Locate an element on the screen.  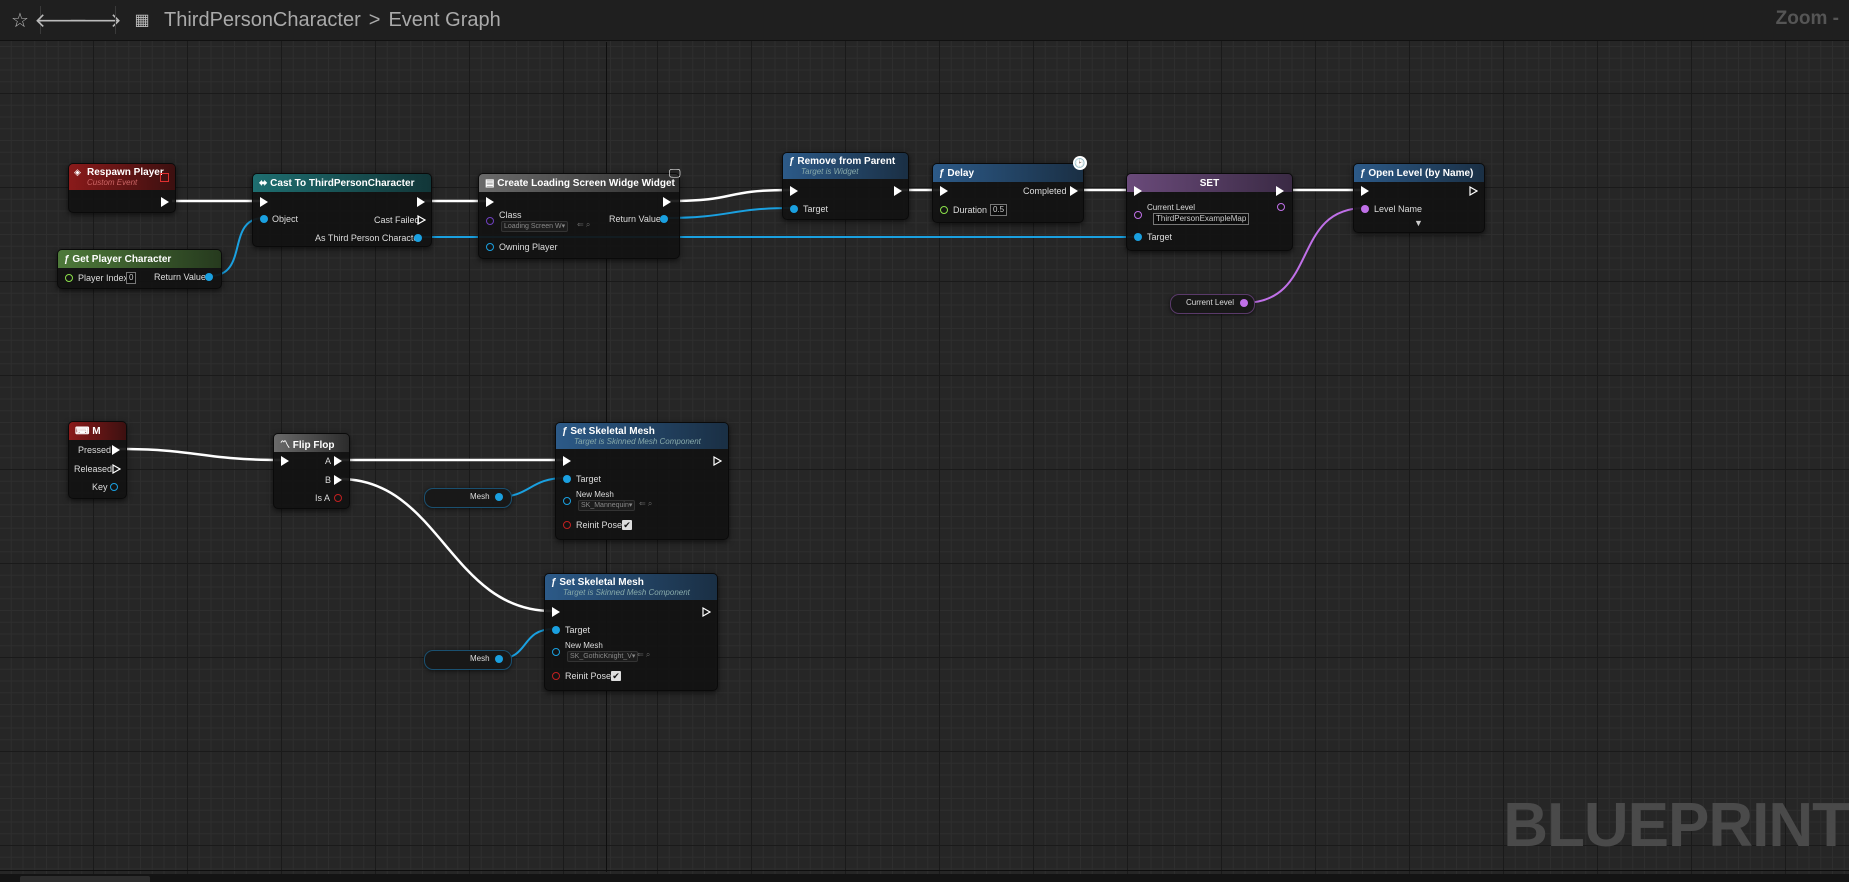
current-level-out-pin is located at coordinates (1281, 207).